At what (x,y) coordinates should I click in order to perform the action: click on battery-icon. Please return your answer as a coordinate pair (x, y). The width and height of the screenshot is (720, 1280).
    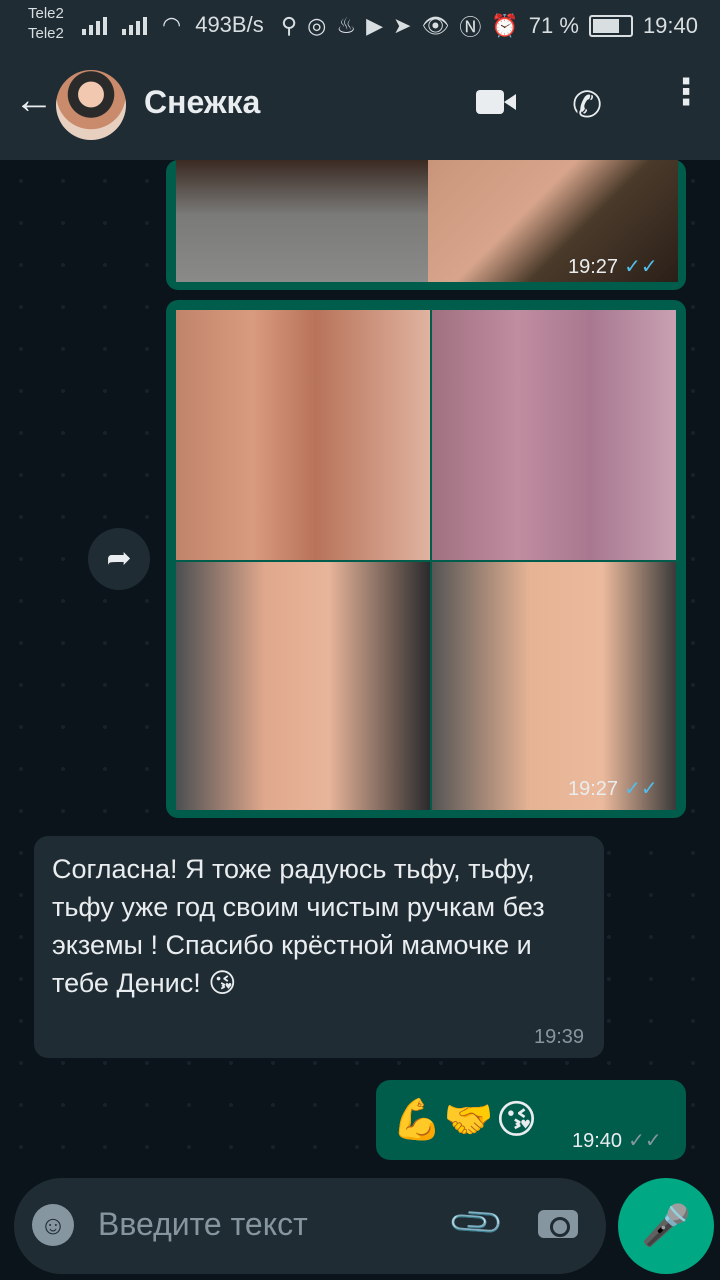
    Looking at the image, I should click on (610, 26).